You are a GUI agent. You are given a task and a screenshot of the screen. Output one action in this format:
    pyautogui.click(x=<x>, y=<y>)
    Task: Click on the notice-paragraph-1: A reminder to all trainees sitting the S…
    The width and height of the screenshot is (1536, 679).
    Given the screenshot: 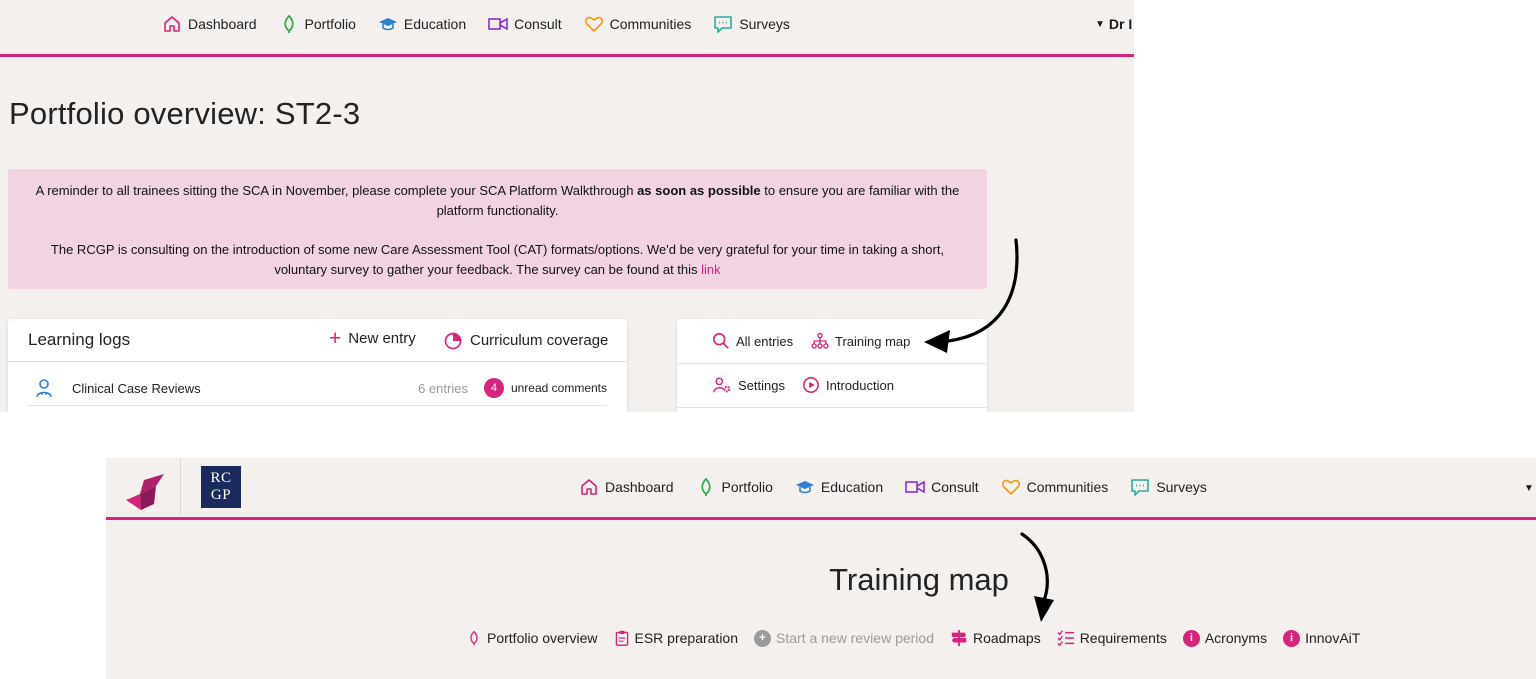 What is the action you would take?
    pyautogui.click(x=497, y=201)
    